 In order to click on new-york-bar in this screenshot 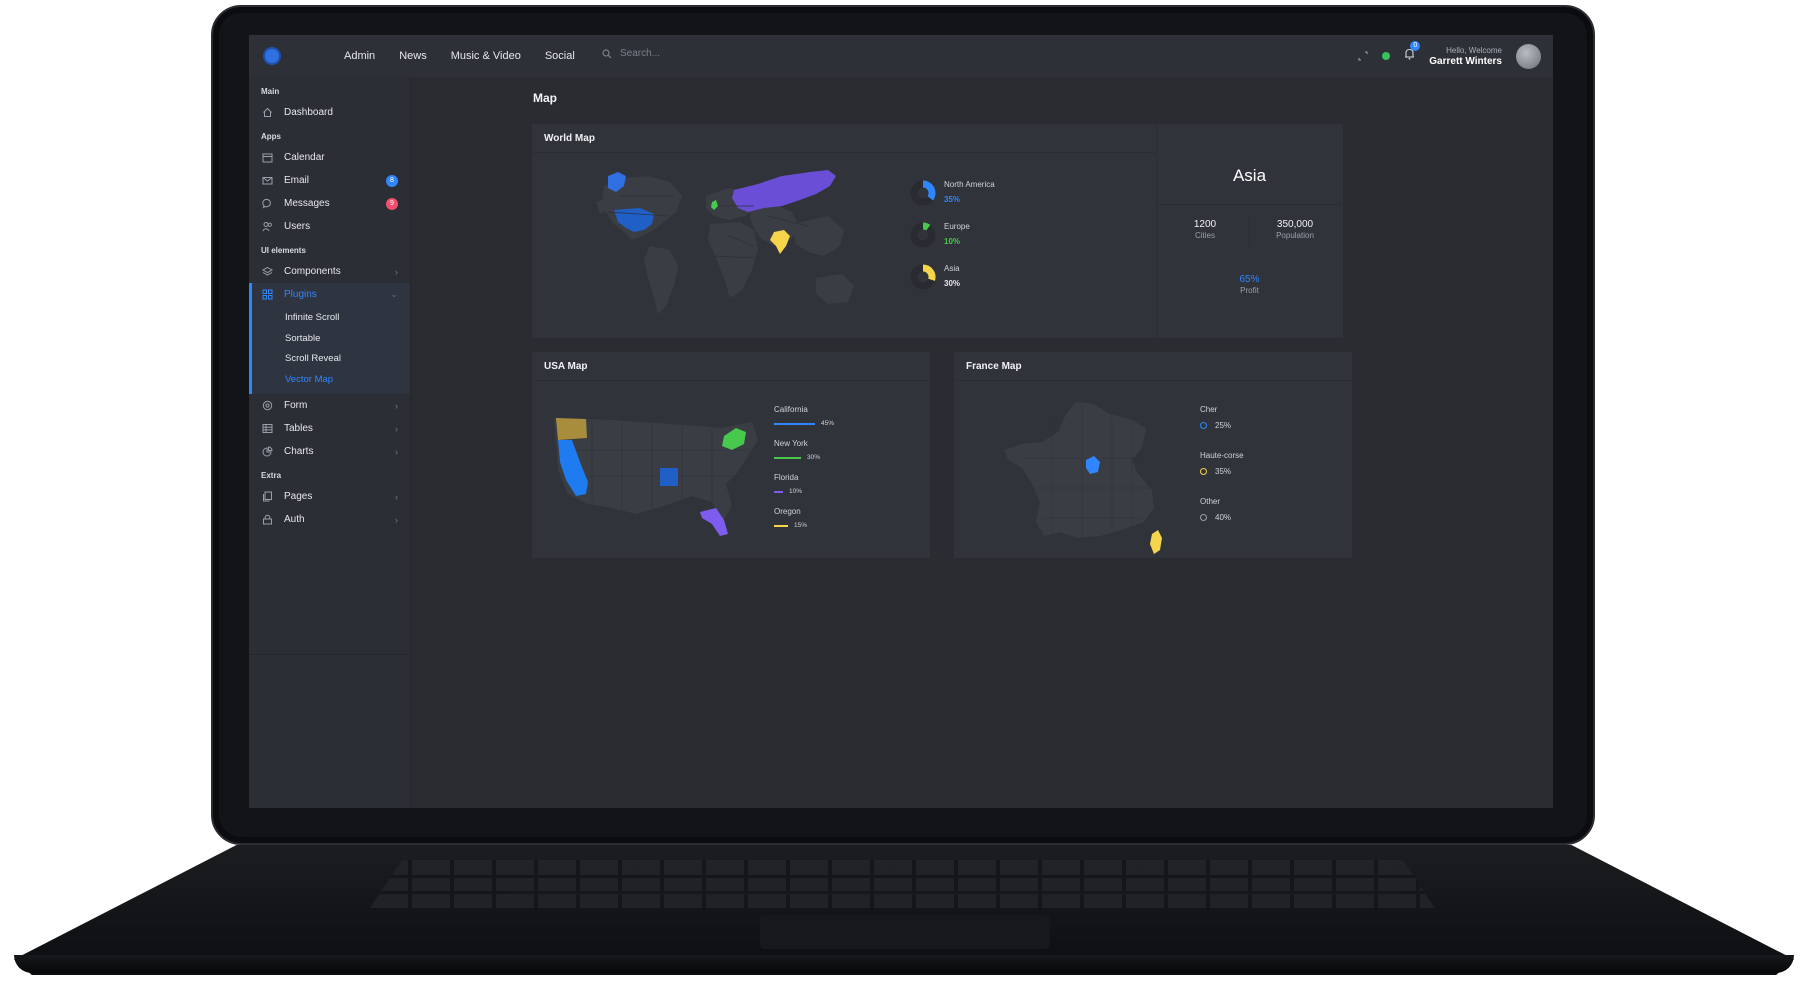, I will do `click(787, 457)`.